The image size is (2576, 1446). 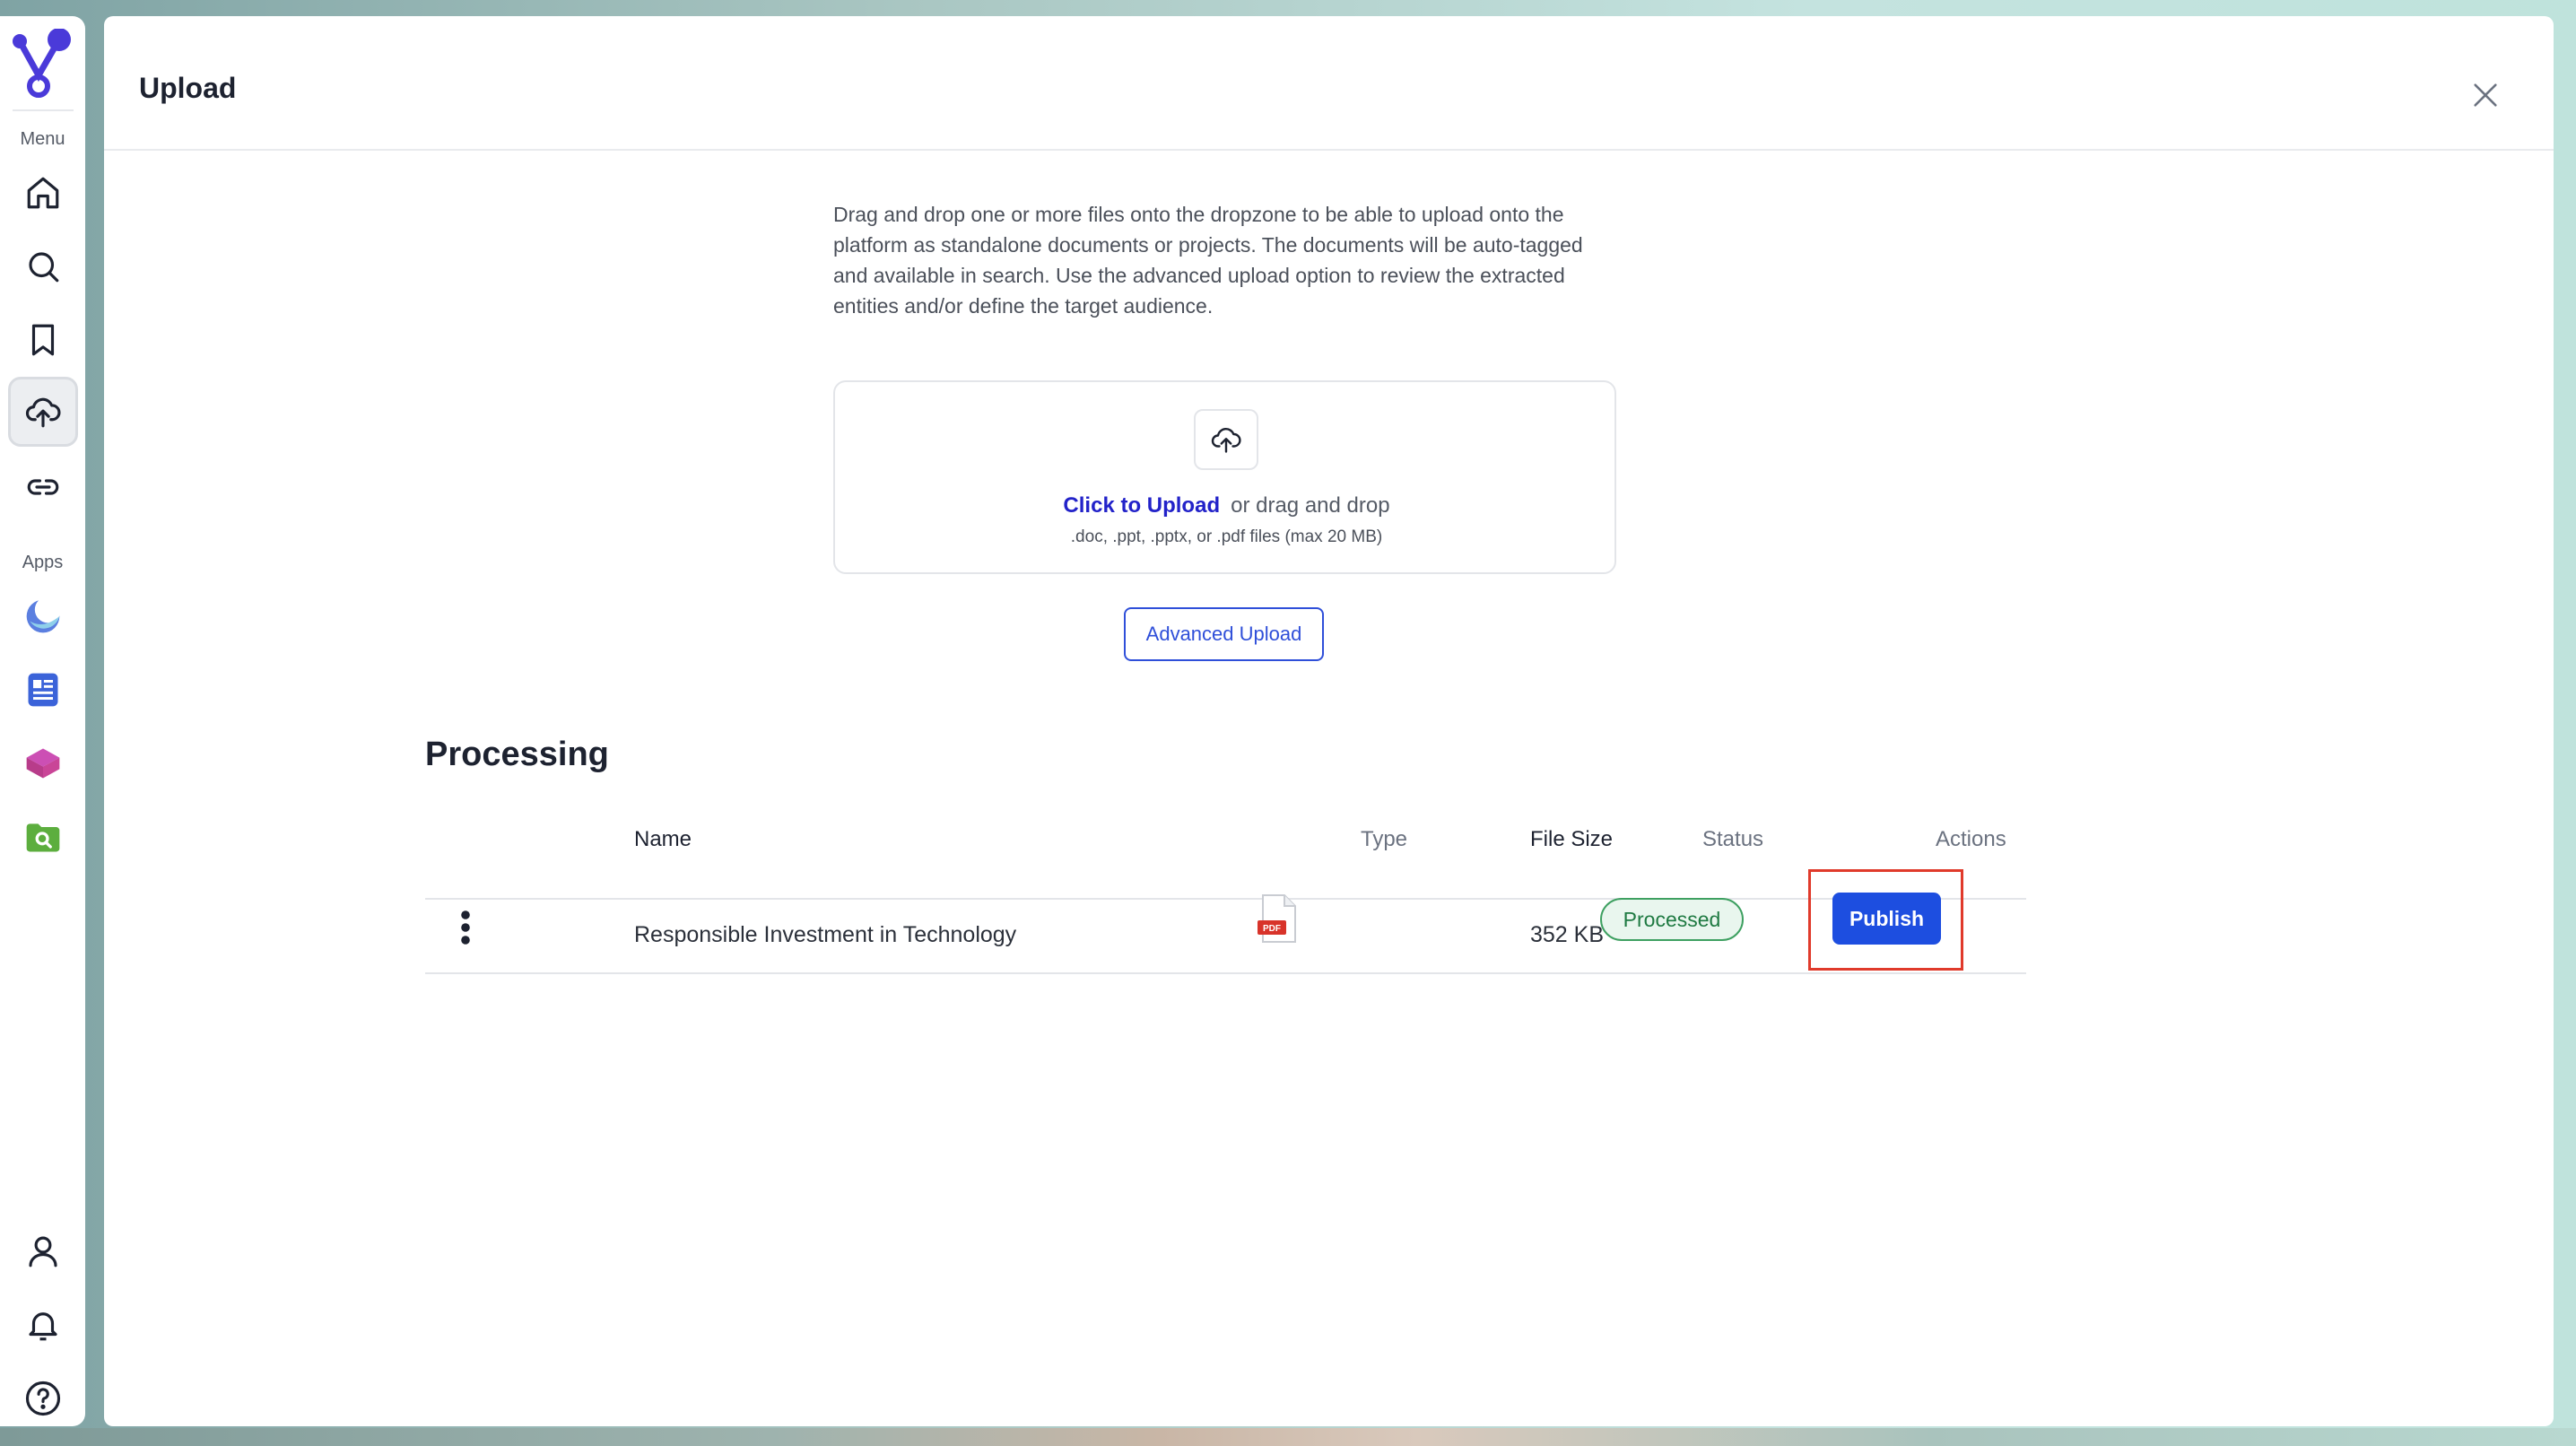 I want to click on sidebar-item-search, so click(x=43, y=266).